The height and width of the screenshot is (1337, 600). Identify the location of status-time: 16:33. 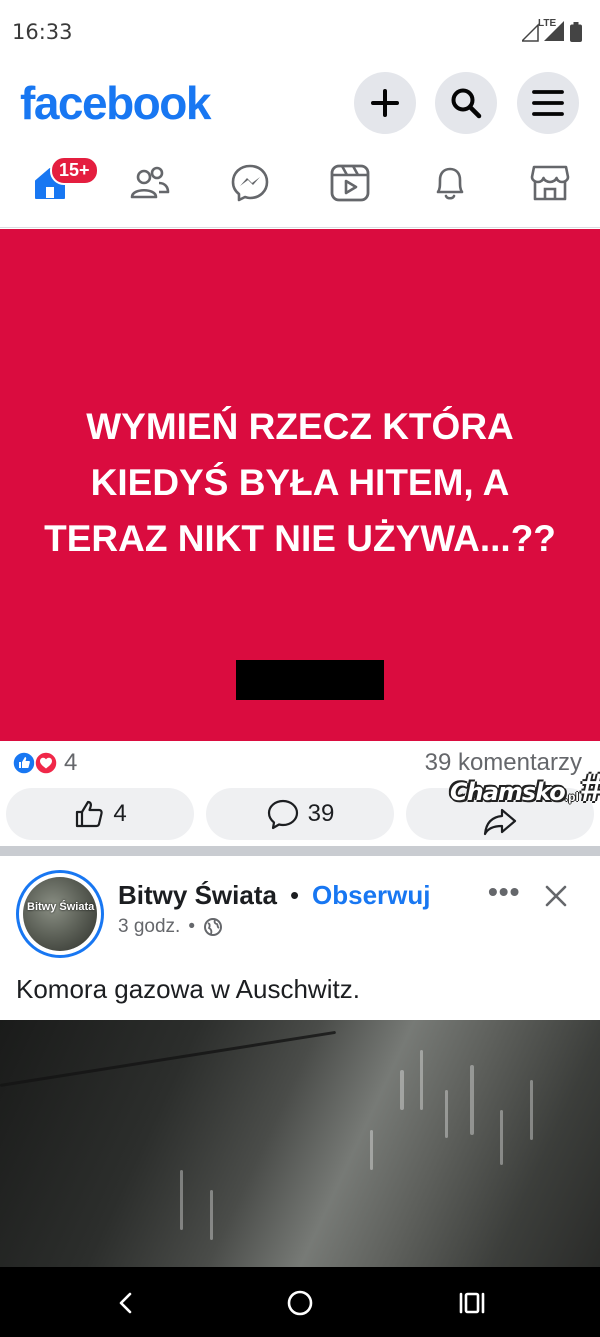
(42, 32).